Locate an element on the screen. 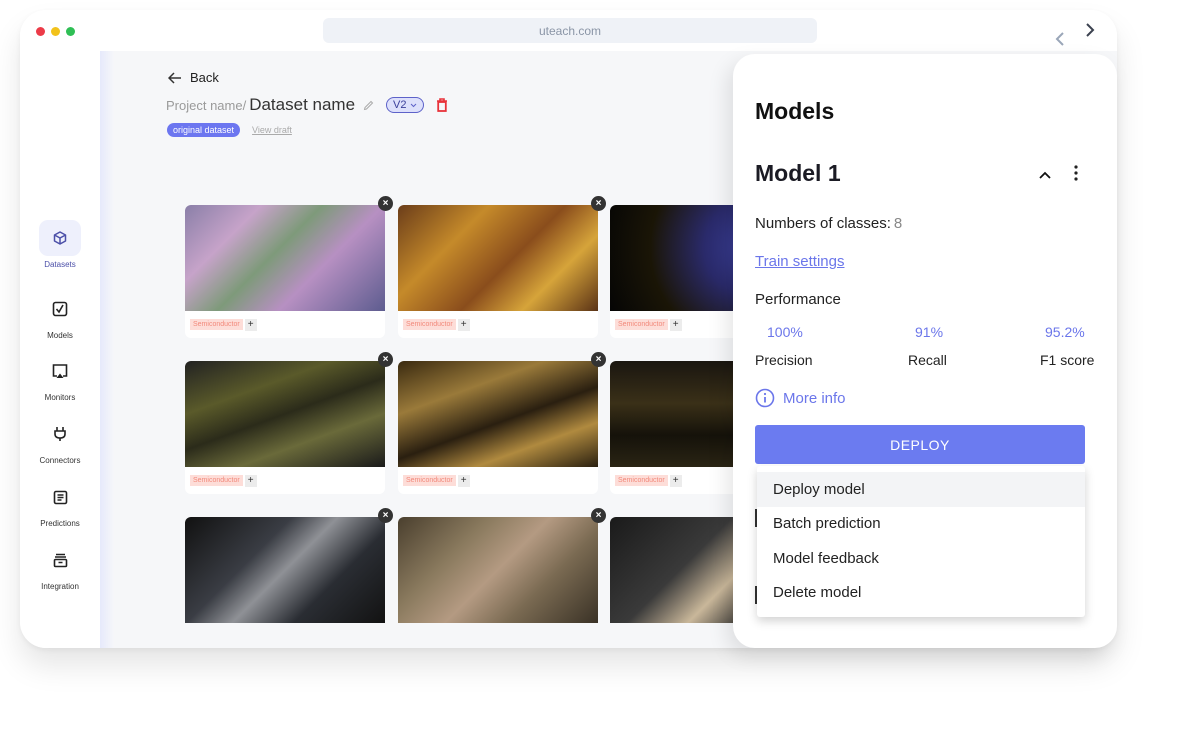 The image size is (1187, 736). menu-item-deploy-model: Deploy model is located at coordinates (921, 489).